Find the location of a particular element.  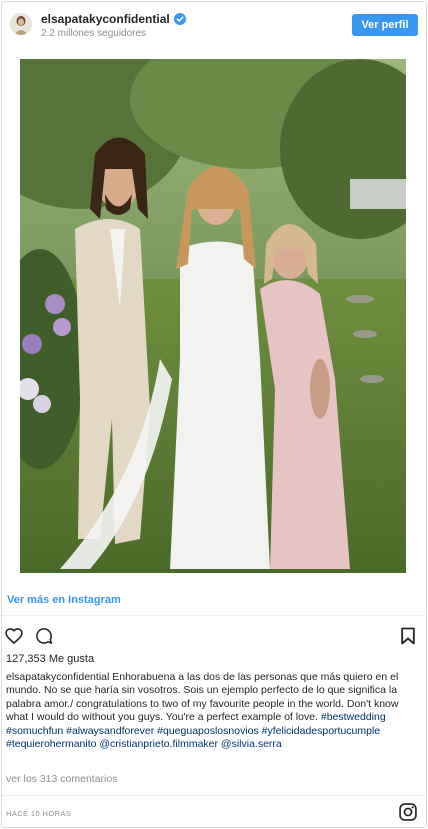

heart-icon is located at coordinates (14, 636).